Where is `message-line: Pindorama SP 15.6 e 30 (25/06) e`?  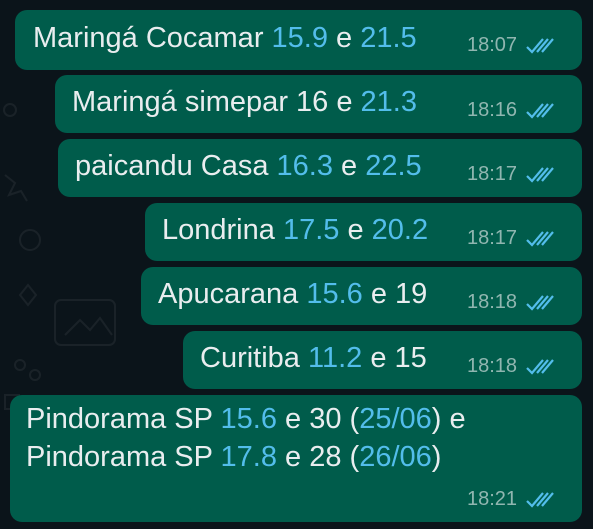
message-line: Pindorama SP 15.6 e 30 (25/06) e is located at coordinates (298, 419).